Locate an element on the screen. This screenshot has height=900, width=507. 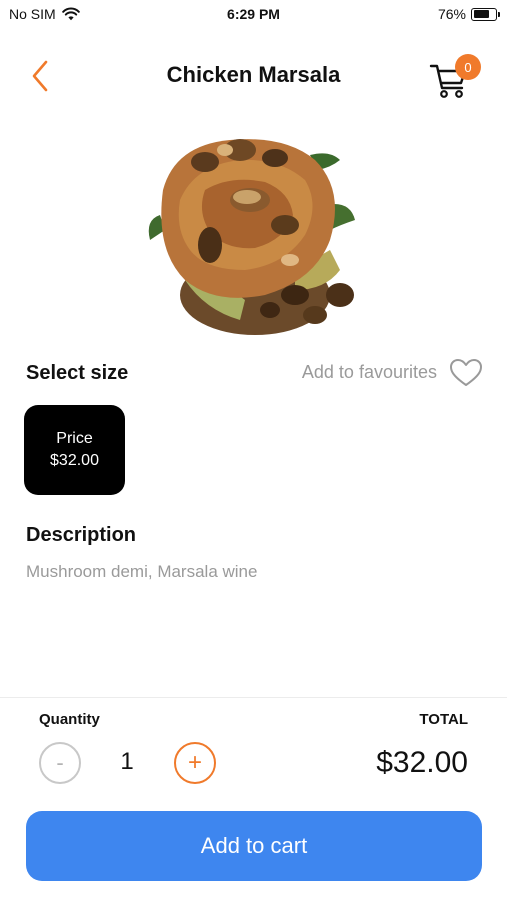
status-battery-group: 76% is located at coordinates (468, 14).